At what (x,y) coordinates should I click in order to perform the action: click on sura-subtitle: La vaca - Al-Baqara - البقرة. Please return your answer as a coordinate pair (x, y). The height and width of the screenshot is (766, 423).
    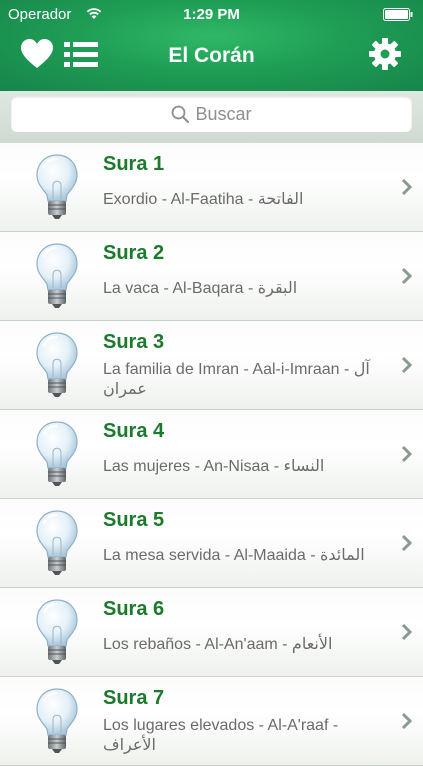
    Looking at the image, I should click on (200, 288).